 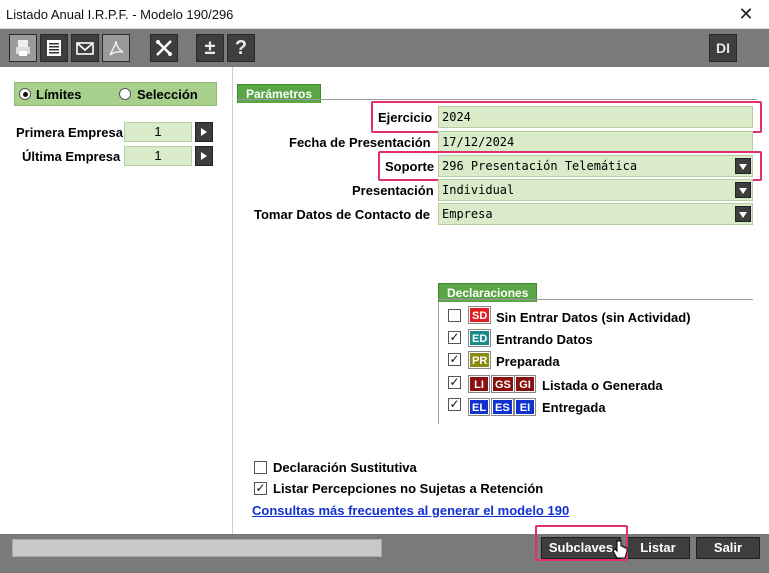 What do you see at coordinates (393, 190) in the screenshot?
I see `presentacion-label: Presentación` at bounding box center [393, 190].